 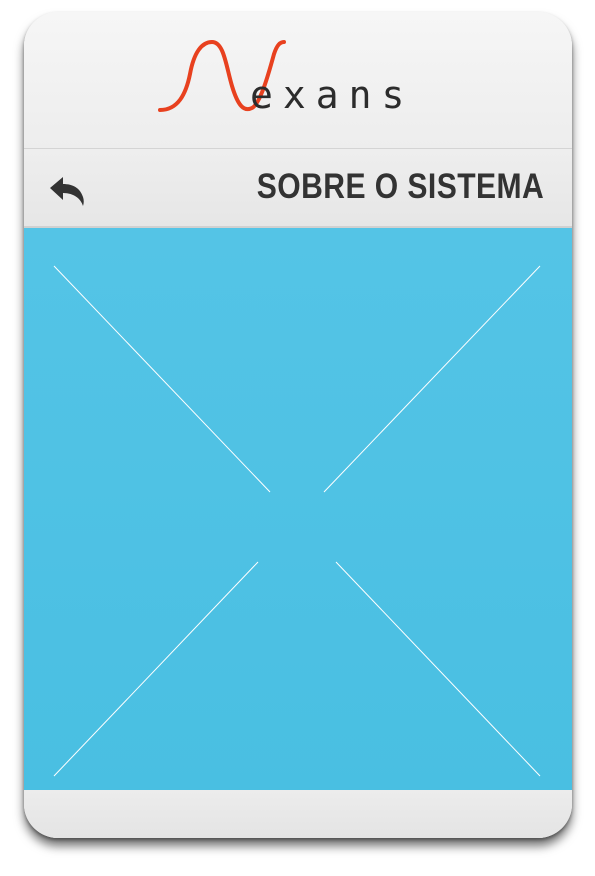 I want to click on logo-wordmark: exans, so click(x=332, y=95).